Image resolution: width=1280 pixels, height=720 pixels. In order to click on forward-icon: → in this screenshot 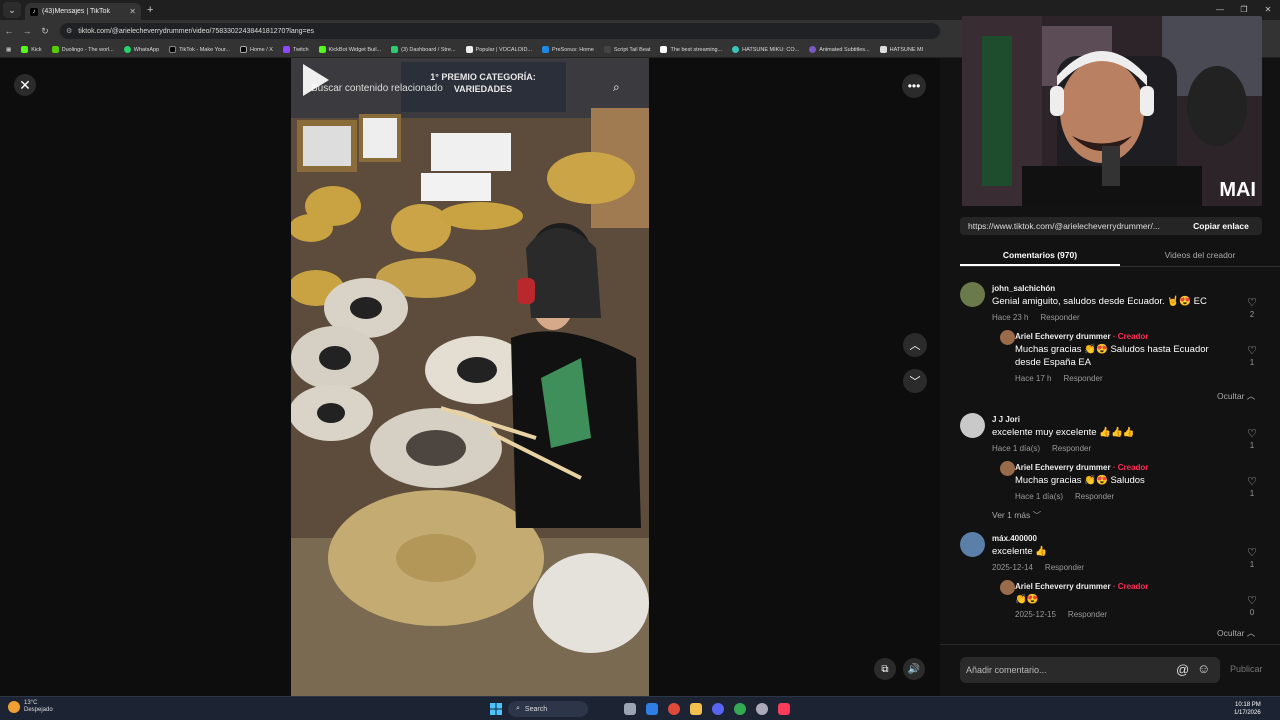, I will do `click(27, 31)`.